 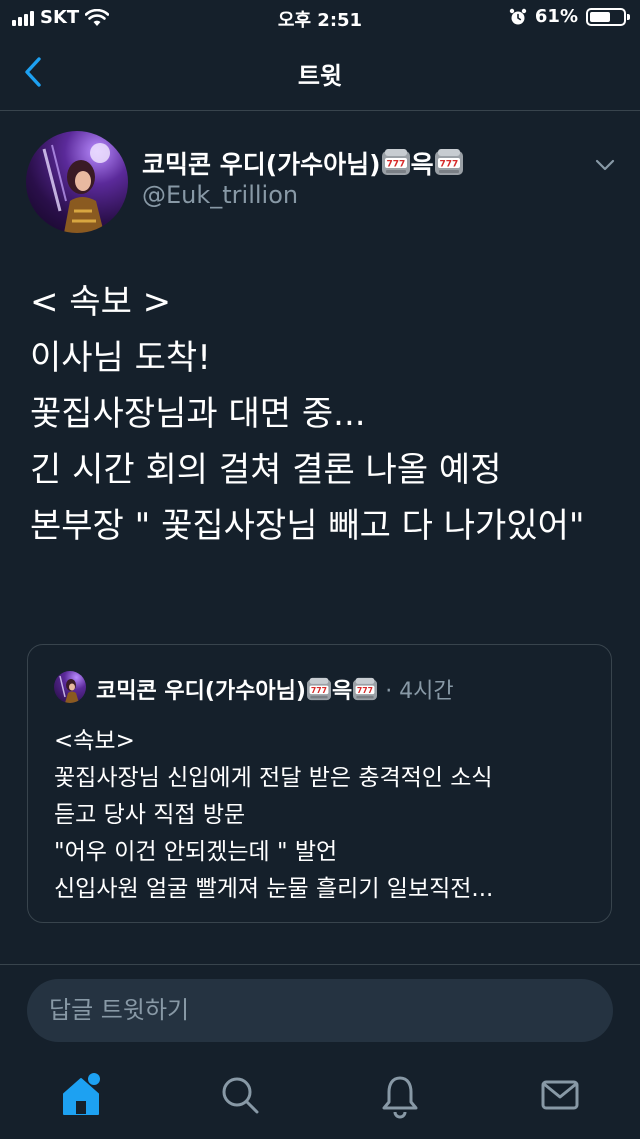 I want to click on alarm-clock-icon, so click(x=518, y=16).